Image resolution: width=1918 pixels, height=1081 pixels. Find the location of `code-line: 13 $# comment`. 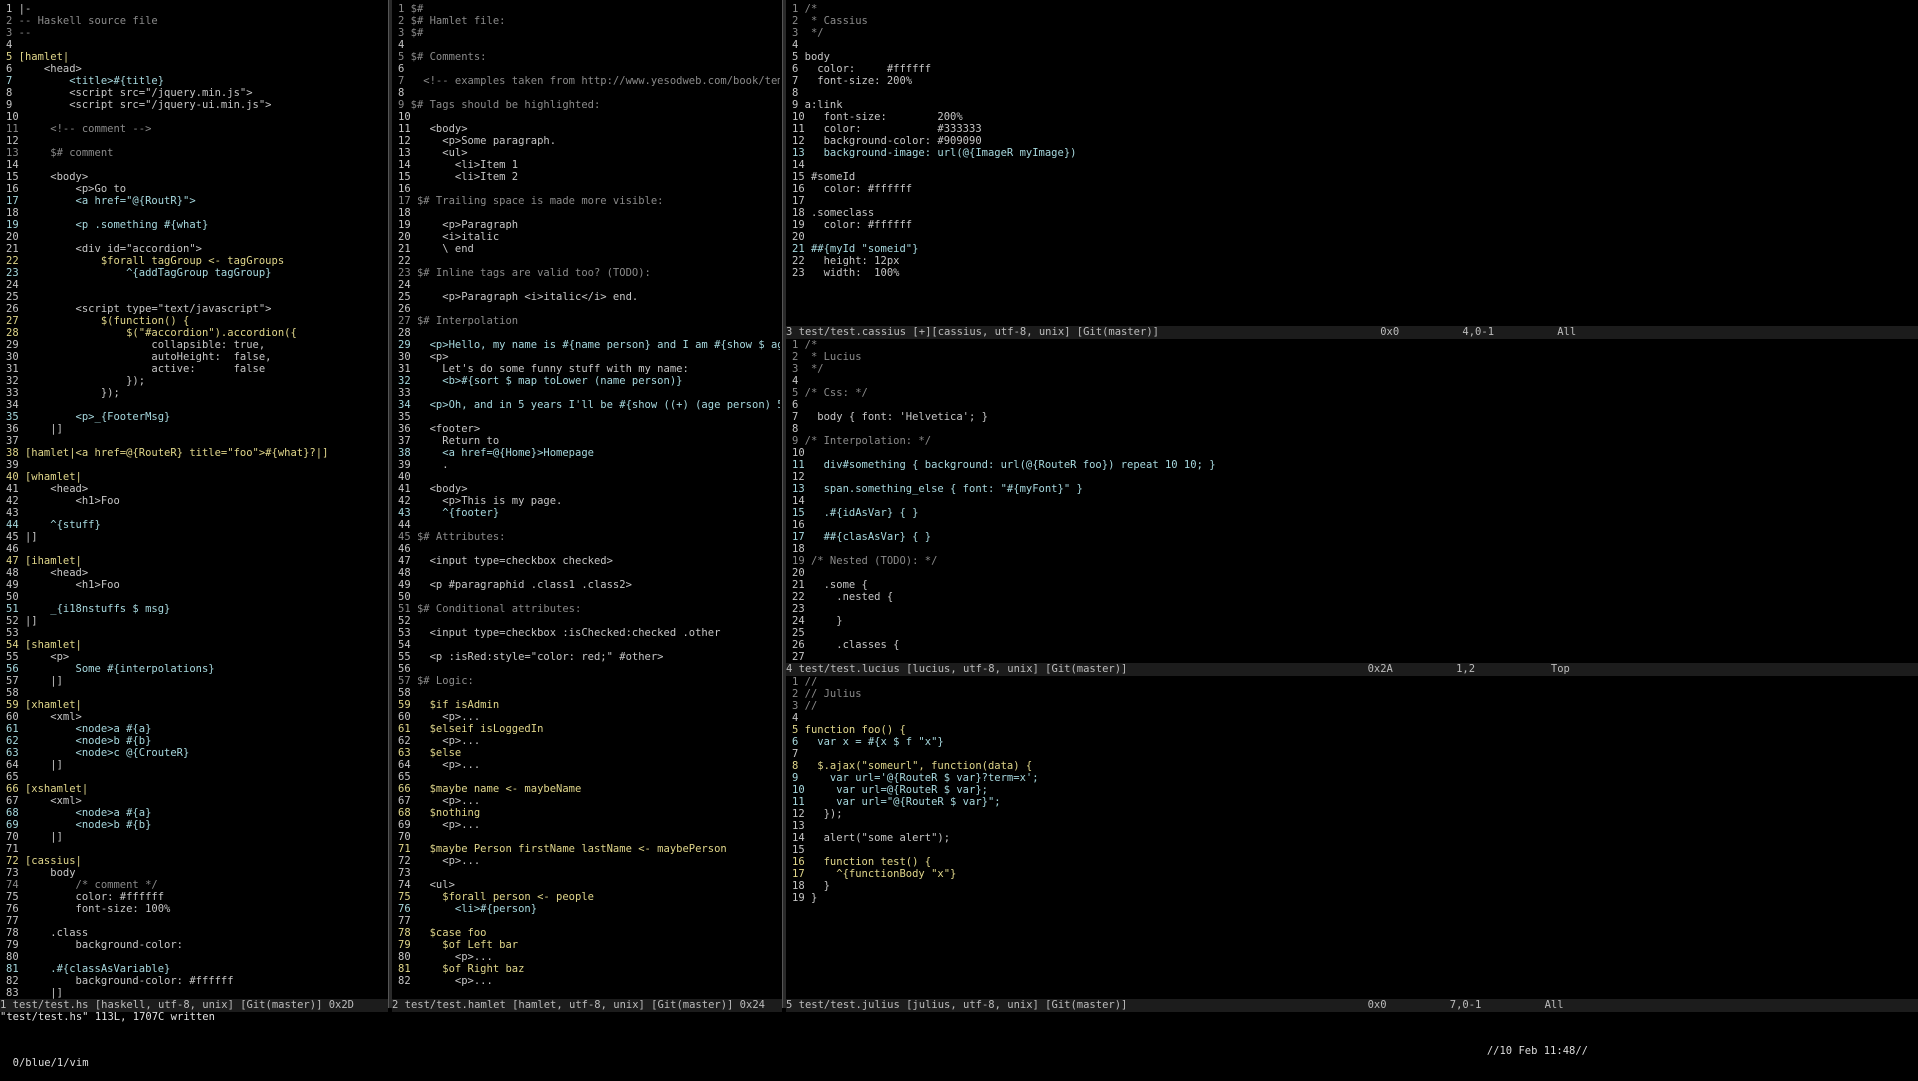

code-line: 13 $# comment is located at coordinates (196, 153).